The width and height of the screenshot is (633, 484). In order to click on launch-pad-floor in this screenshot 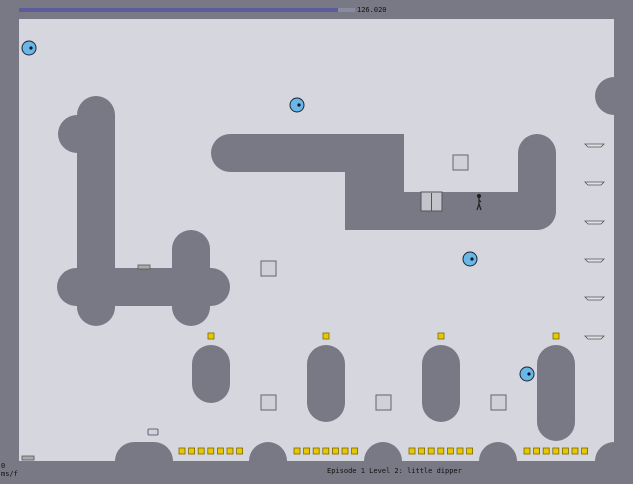, I will do `click(28, 458)`.